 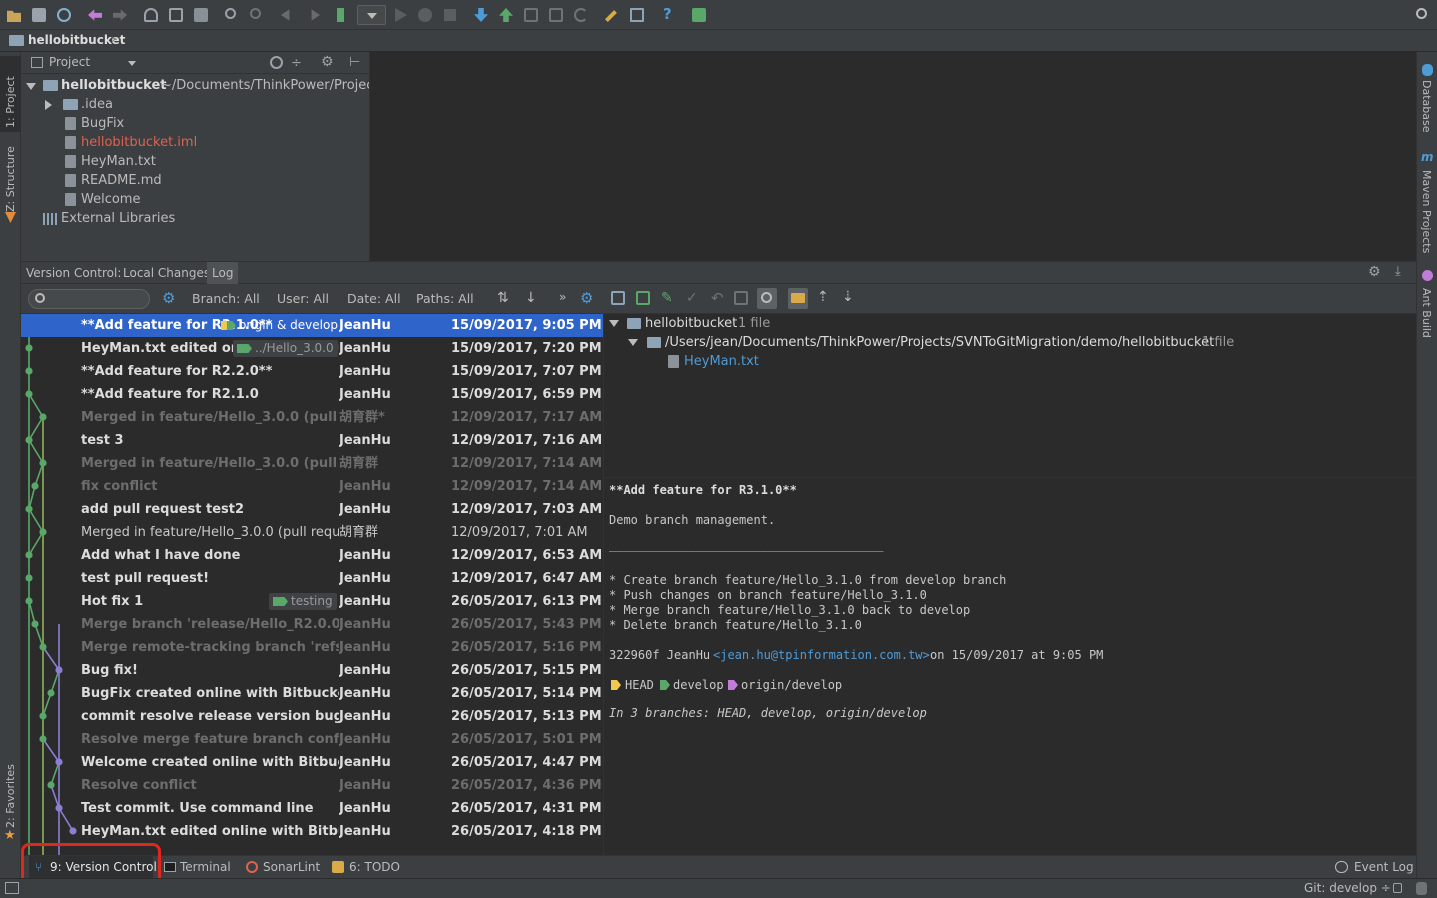 What do you see at coordinates (848, 297) in the screenshot?
I see `collapse-all-icon: ⇣` at bounding box center [848, 297].